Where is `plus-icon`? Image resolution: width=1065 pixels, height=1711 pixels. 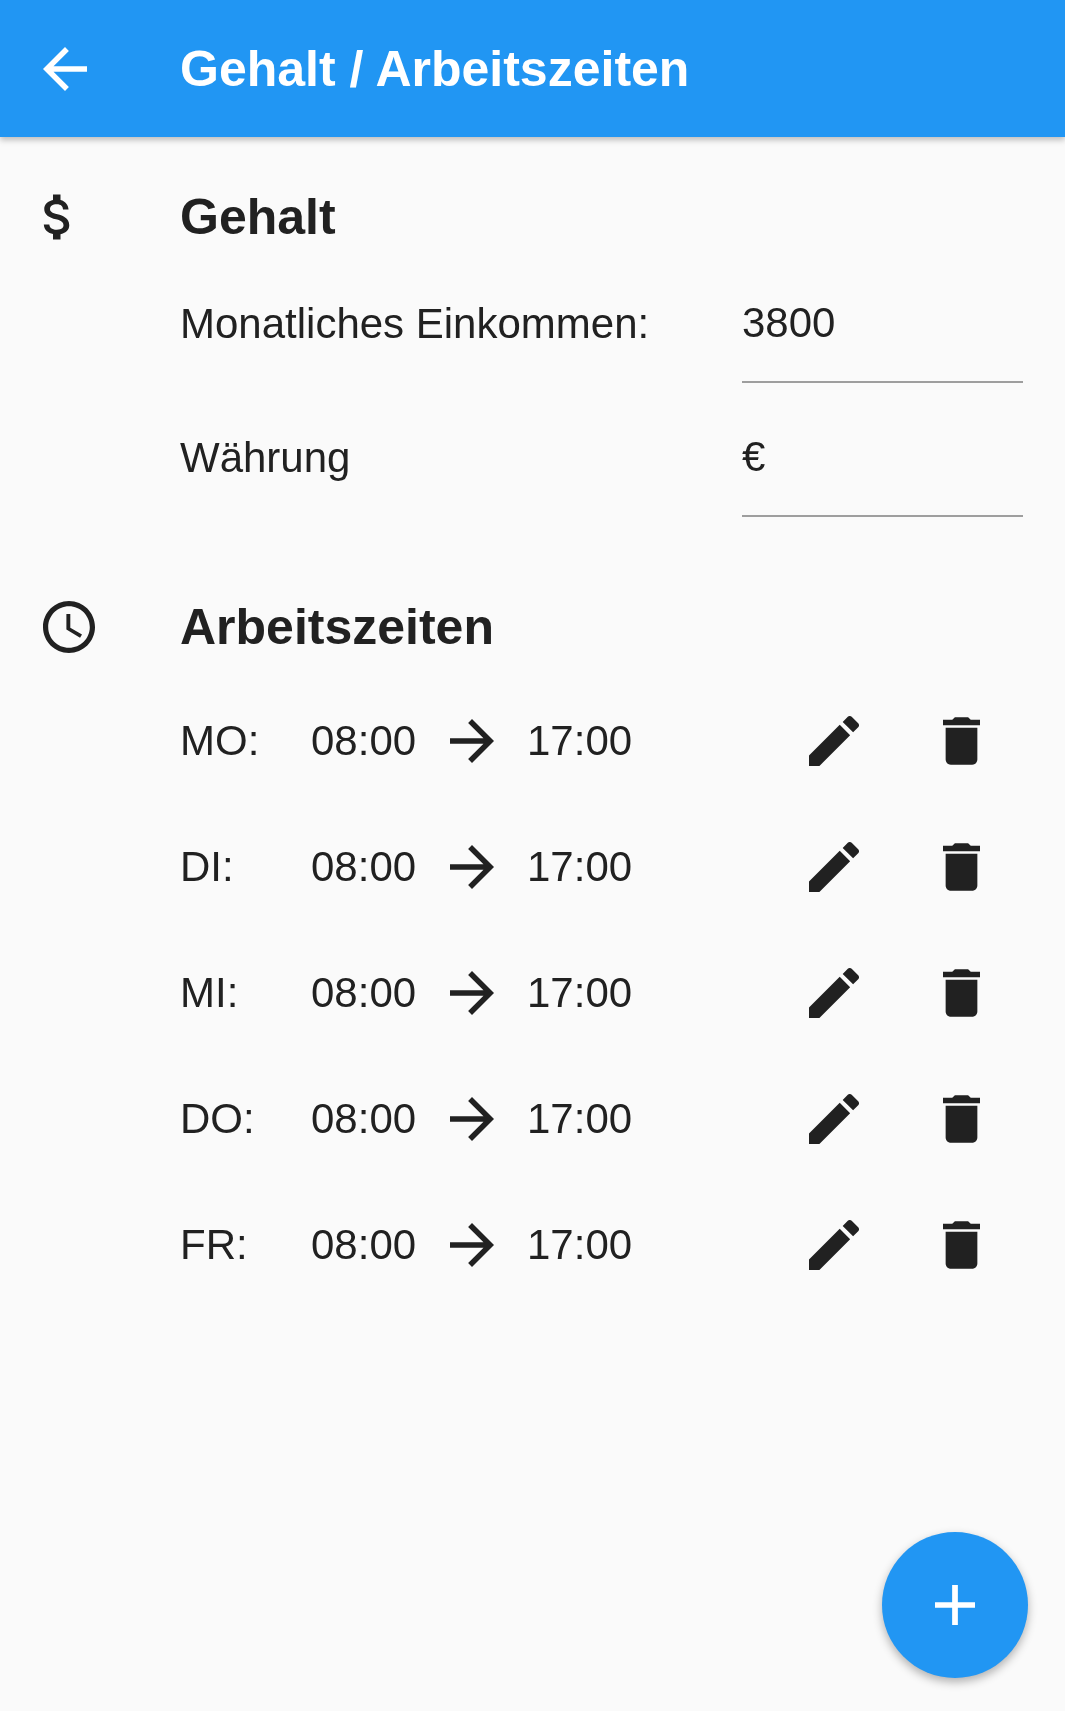 plus-icon is located at coordinates (955, 1605).